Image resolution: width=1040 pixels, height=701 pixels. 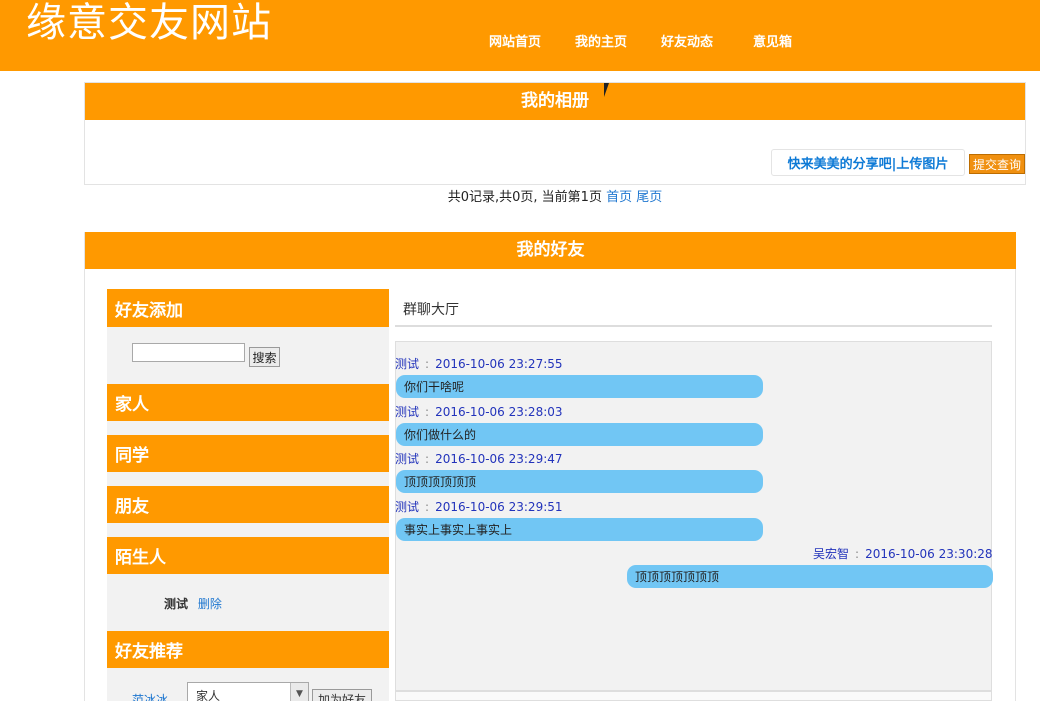 I want to click on nav-home: 网站首页, so click(x=515, y=40).